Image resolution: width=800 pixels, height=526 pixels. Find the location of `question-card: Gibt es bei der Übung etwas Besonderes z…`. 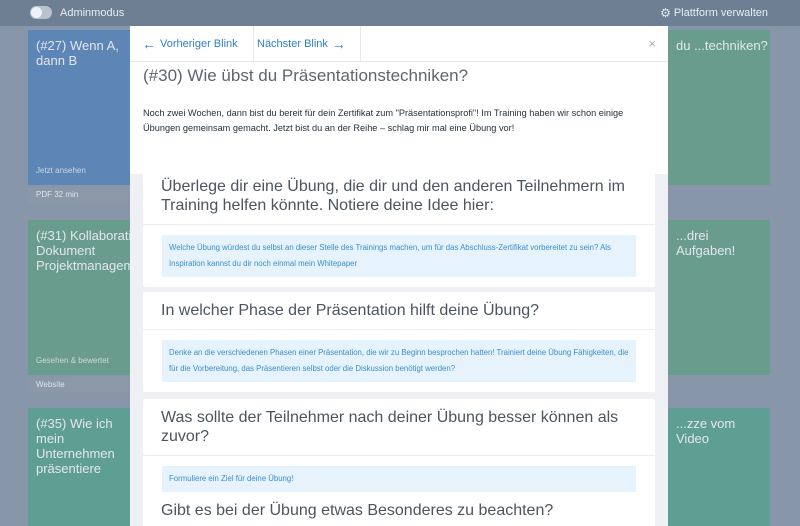

question-card: Gibt es bei der Übung etwas Besonderes z… is located at coordinates (399, 509).